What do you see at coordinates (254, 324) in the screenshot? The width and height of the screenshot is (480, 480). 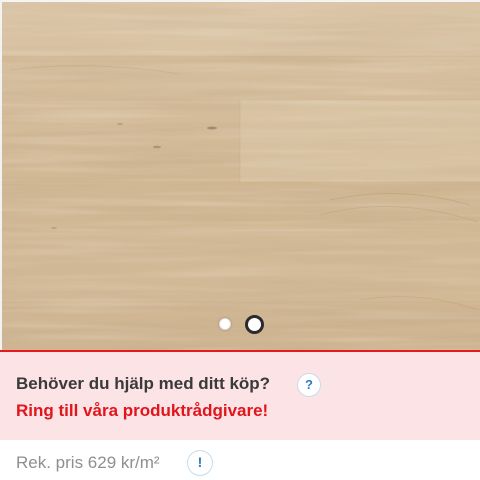 I see `carousel-dot-2-active` at bounding box center [254, 324].